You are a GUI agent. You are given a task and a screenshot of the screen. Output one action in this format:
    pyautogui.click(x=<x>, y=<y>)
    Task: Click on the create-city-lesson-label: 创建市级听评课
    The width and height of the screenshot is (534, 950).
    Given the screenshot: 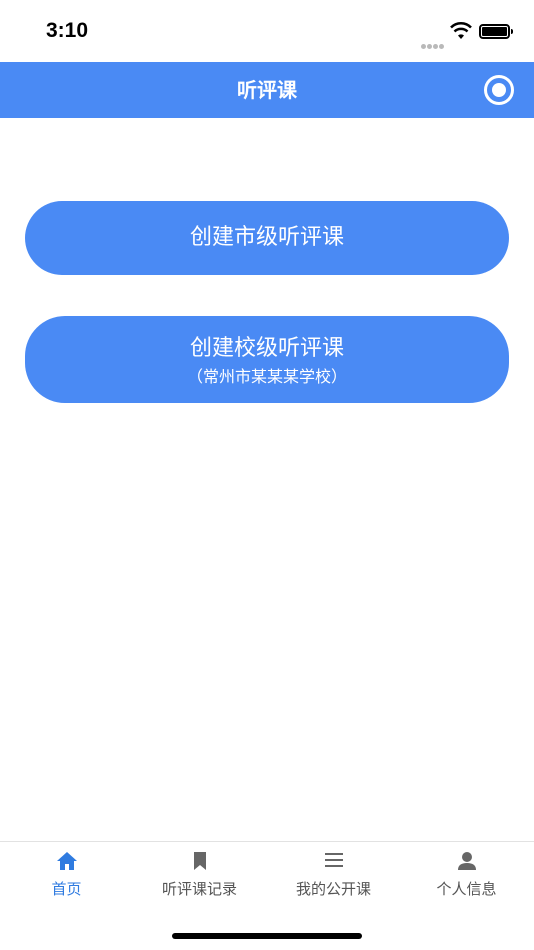 What is the action you would take?
    pyautogui.click(x=266, y=237)
    